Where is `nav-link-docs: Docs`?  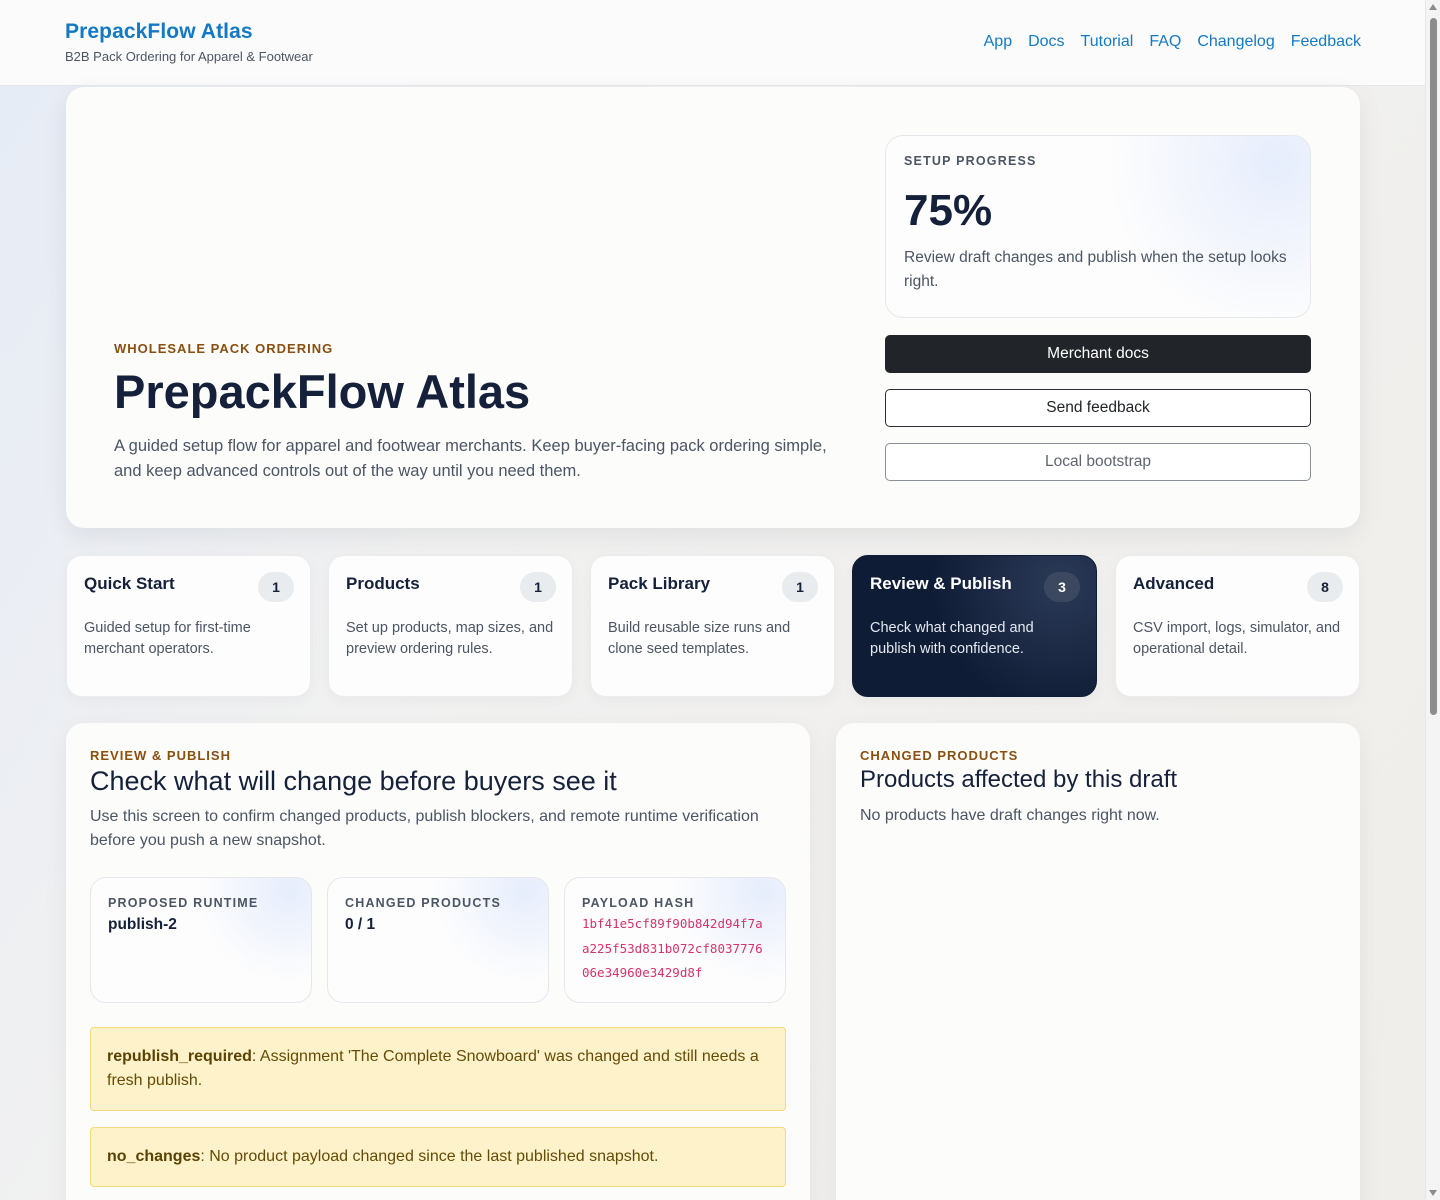 nav-link-docs: Docs is located at coordinates (1046, 42).